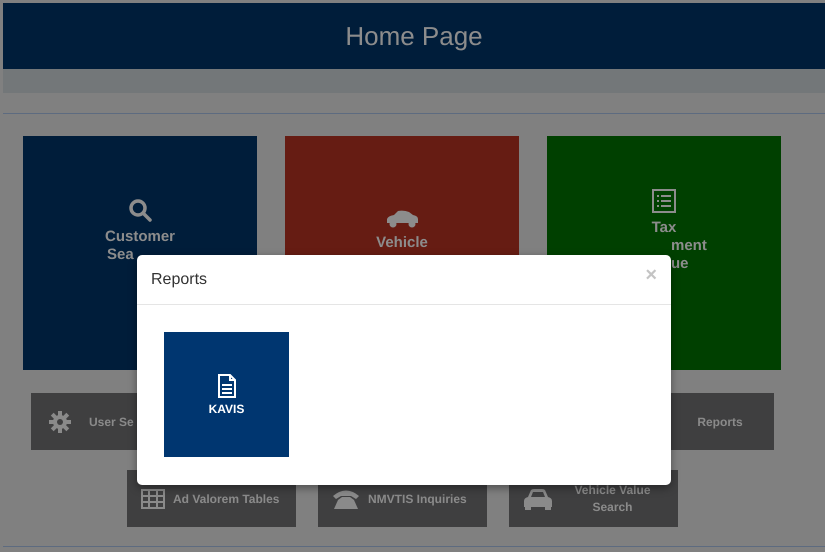 The height and width of the screenshot is (552, 825). Describe the element at coordinates (346, 499) in the screenshot. I see `phone-icon` at that location.